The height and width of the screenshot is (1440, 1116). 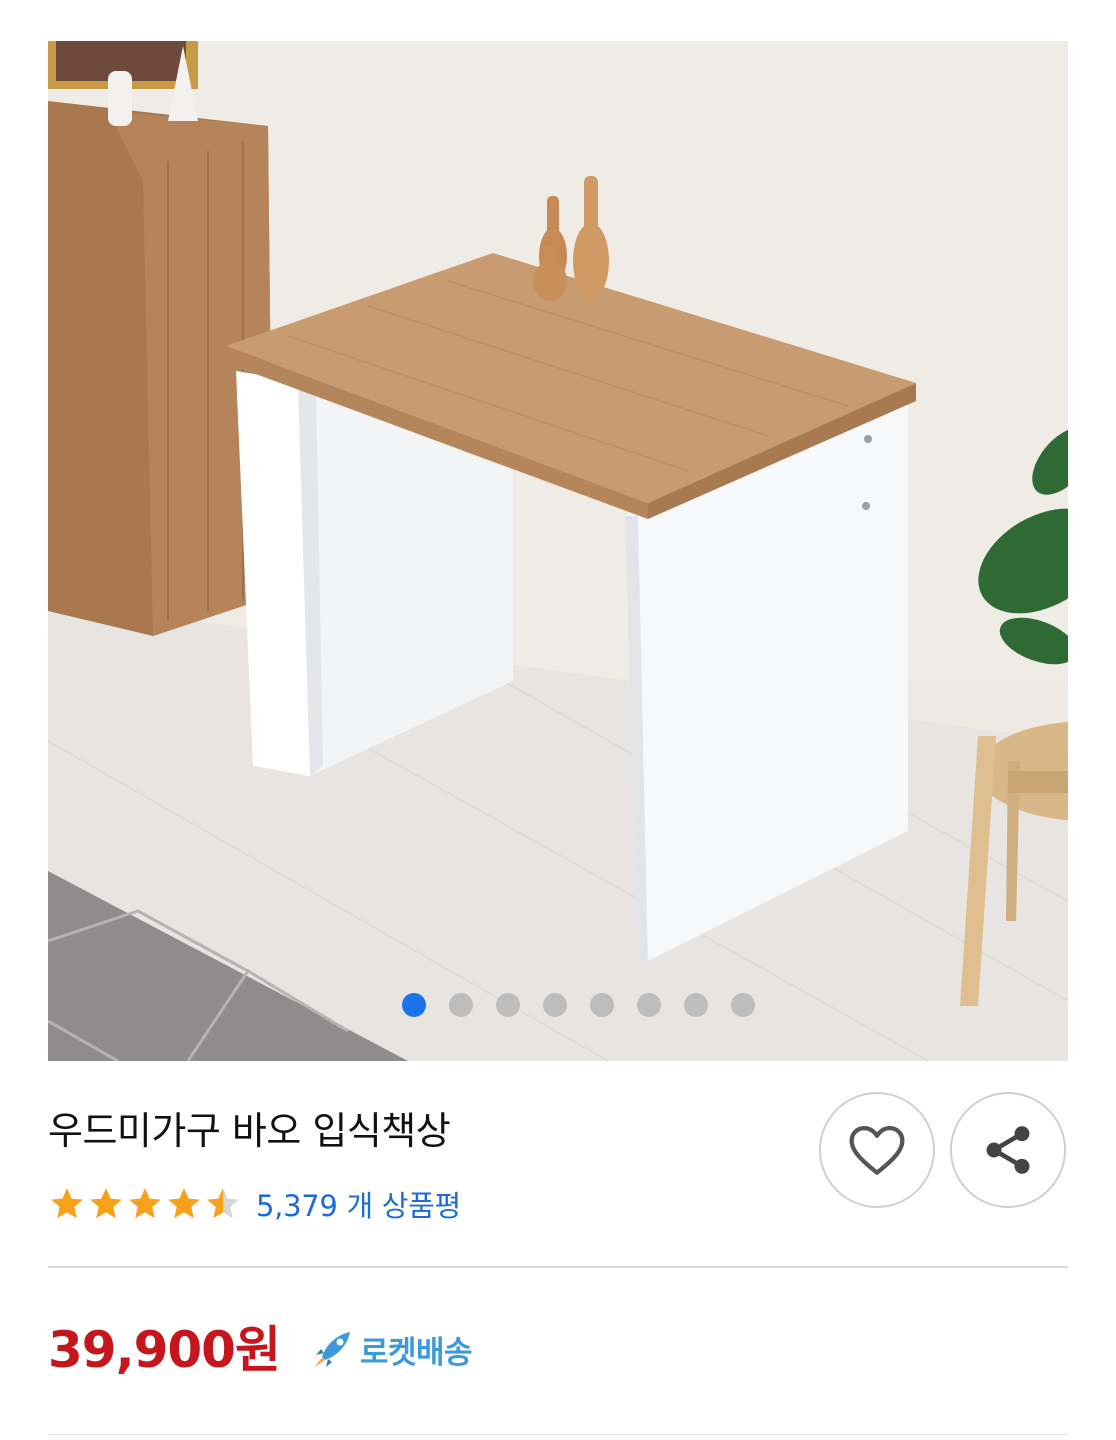 I want to click on share-icon, so click(x=1008, y=1150).